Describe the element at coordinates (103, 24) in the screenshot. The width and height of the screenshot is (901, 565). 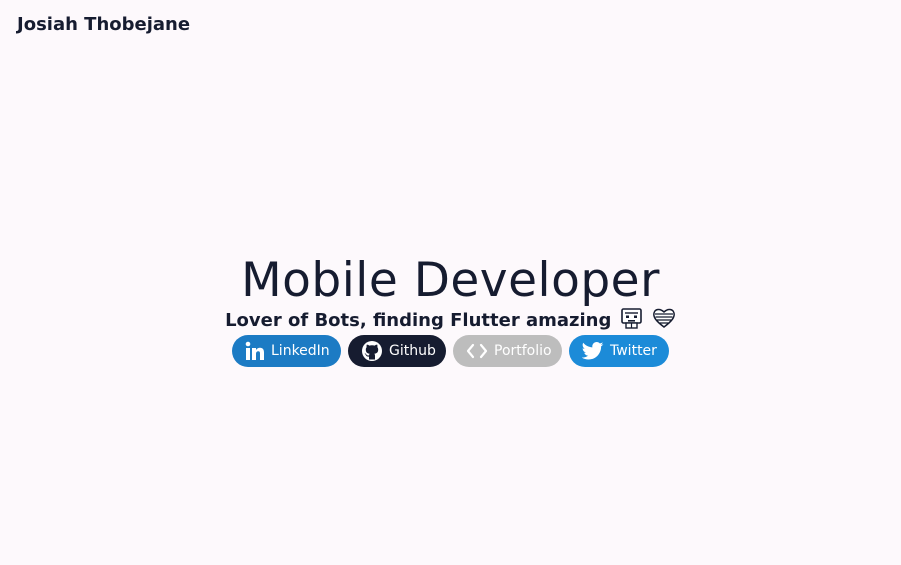
I see `site-name: Josiah Thobejane` at that location.